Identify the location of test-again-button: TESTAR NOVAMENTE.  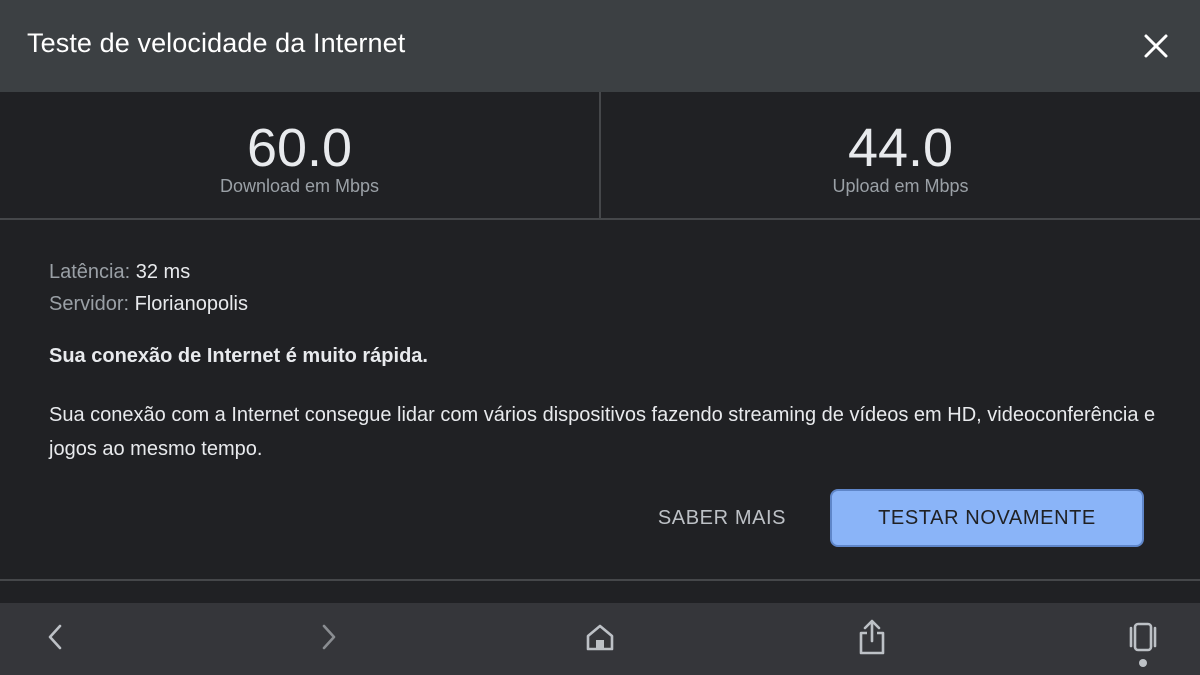
(987, 518).